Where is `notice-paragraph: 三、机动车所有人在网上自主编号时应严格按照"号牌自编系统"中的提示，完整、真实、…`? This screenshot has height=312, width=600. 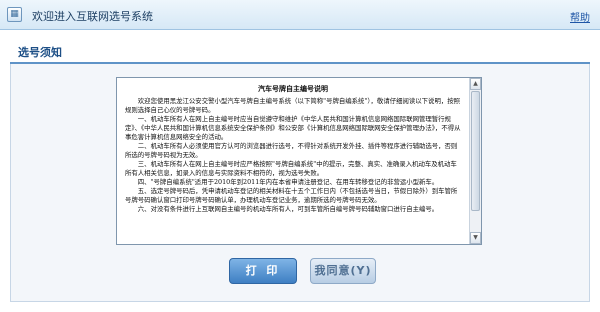
notice-paragraph: 三、机动车所有人在网上自主编号时应严格按照"号牌自编系统"中的提示，完整、真实、… is located at coordinates (291, 168).